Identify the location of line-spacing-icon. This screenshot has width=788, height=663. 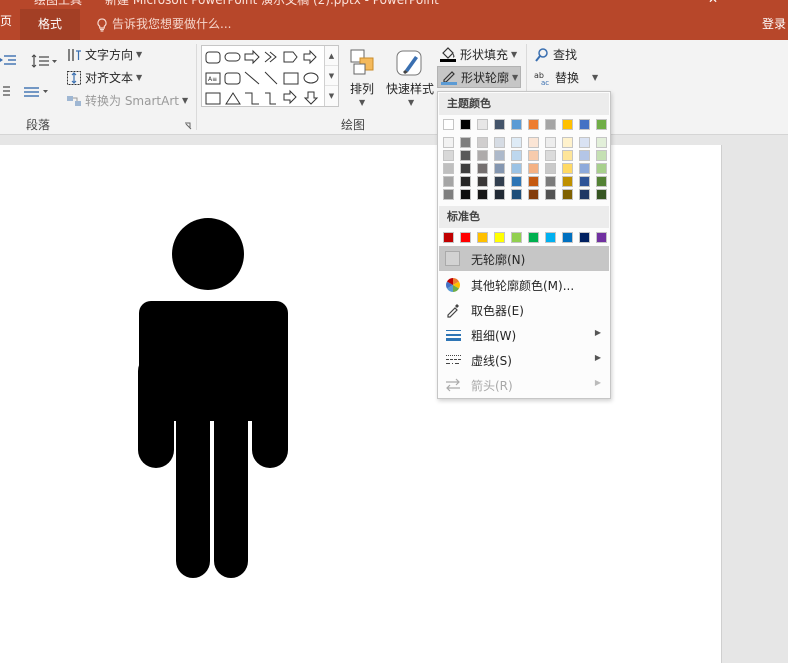
(44, 61).